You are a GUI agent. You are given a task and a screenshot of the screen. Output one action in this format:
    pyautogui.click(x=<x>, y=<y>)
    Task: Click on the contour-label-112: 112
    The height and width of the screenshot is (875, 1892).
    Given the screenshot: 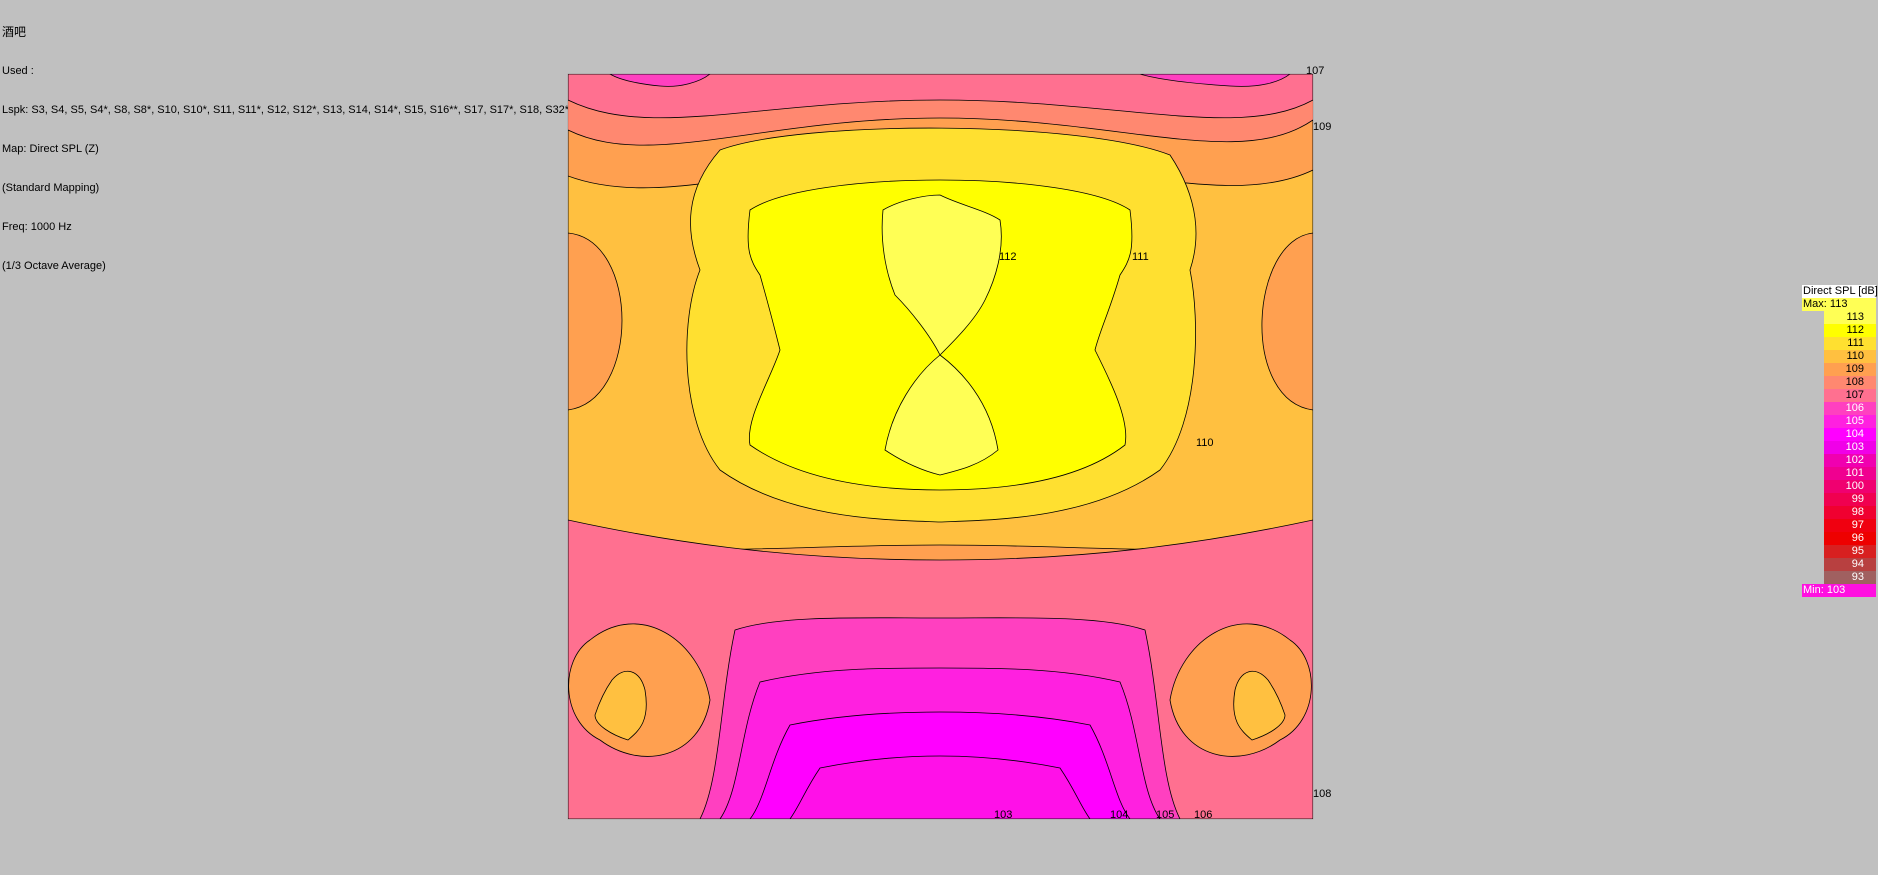 What is the action you would take?
    pyautogui.click(x=1008, y=257)
    